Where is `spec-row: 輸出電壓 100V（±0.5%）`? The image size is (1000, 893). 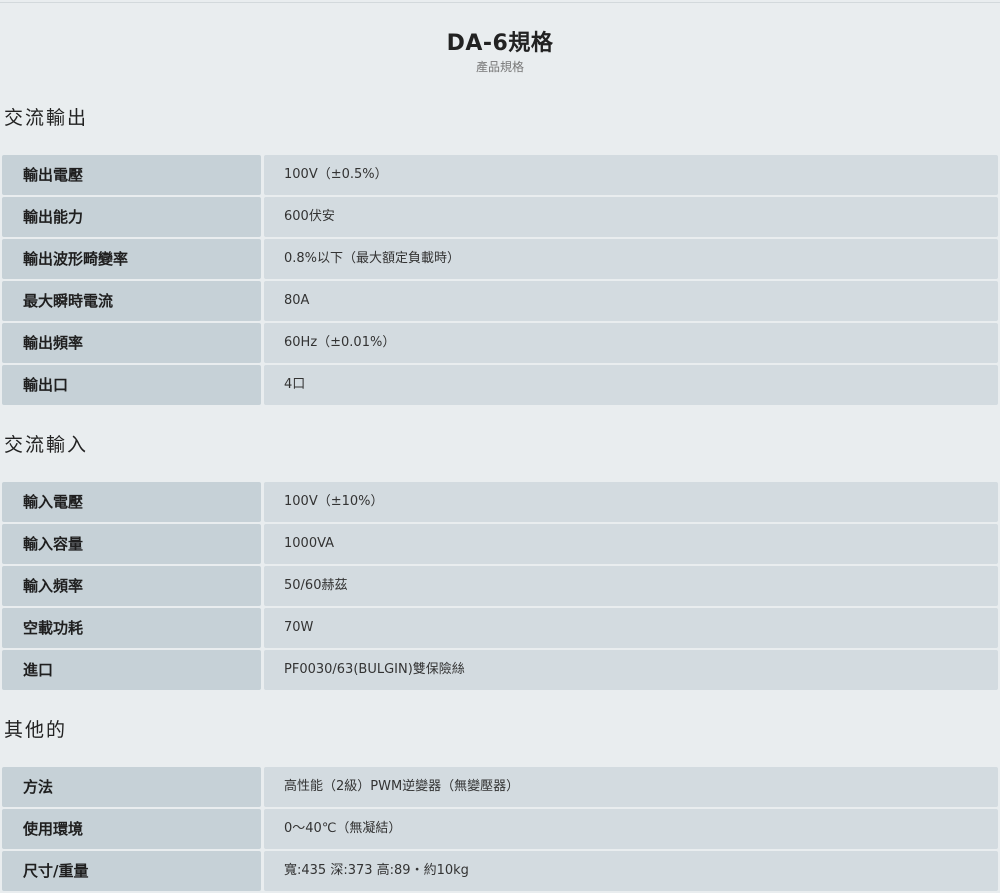
spec-row: 輸出電壓 100V（±0.5%） is located at coordinates (500, 175).